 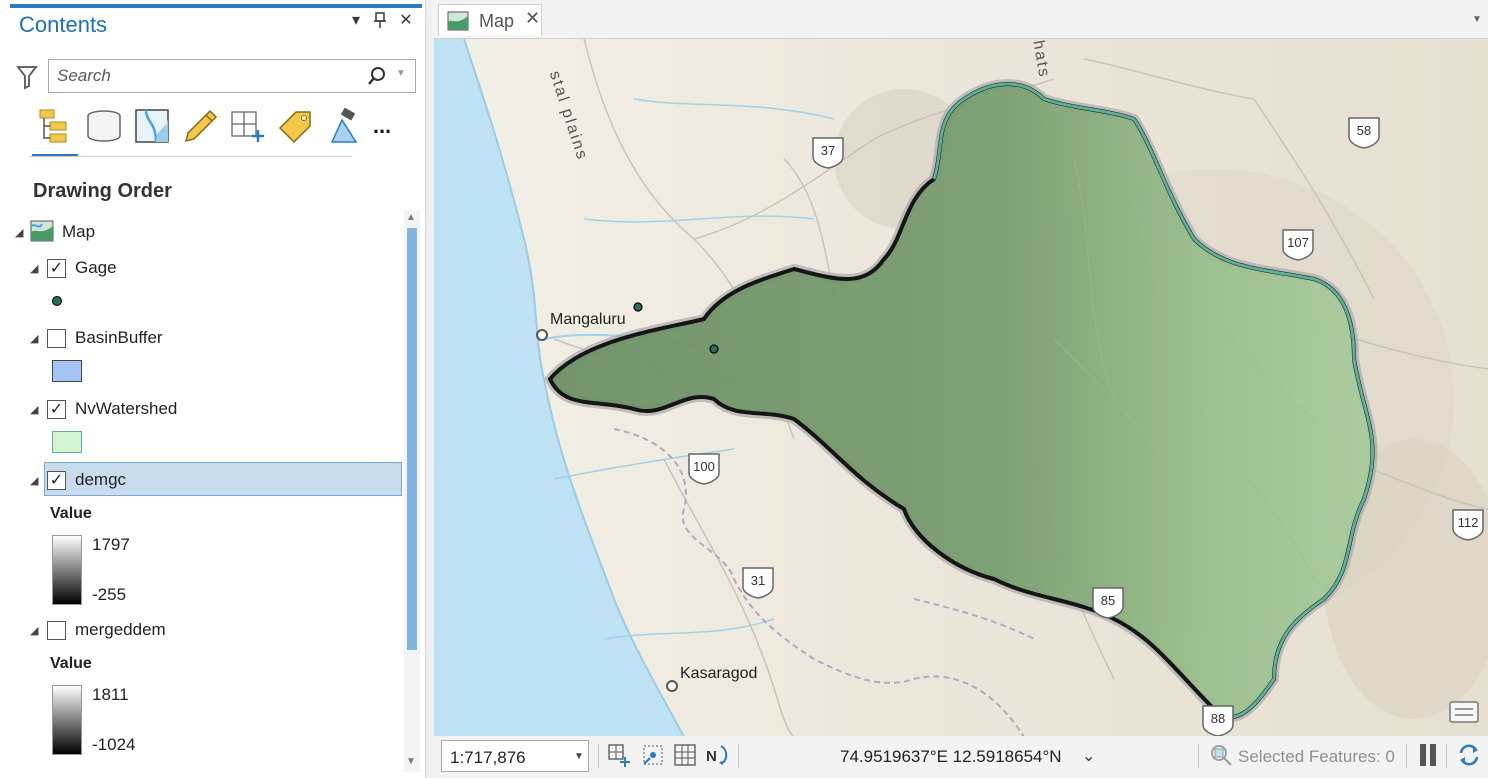 I want to click on north-arrow-rotation-icon: N, so click(x=717, y=755).